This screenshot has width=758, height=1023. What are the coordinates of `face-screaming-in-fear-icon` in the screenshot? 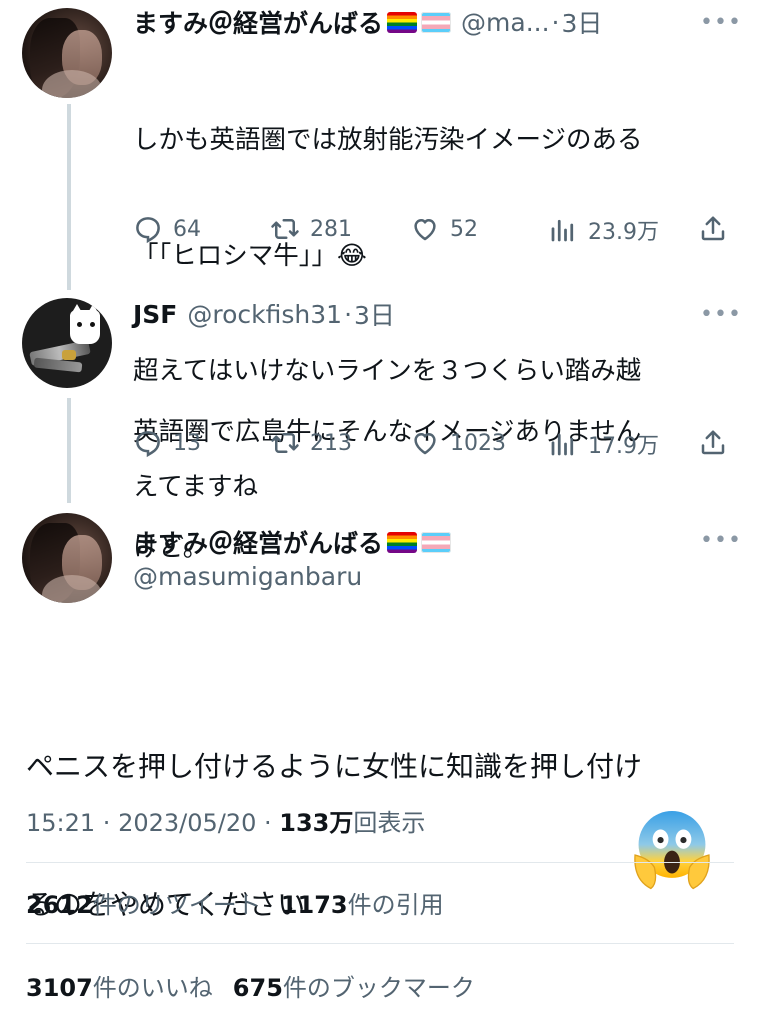 It's located at (672, 850).